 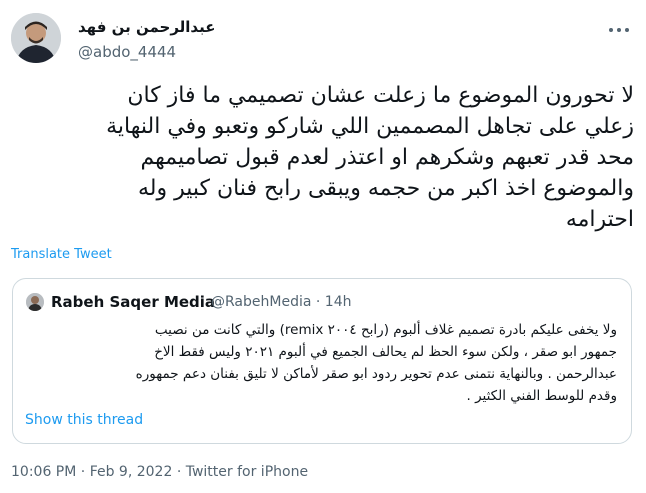 What do you see at coordinates (61, 254) in the screenshot?
I see `translate-tweet-link: Translate Tweet` at bounding box center [61, 254].